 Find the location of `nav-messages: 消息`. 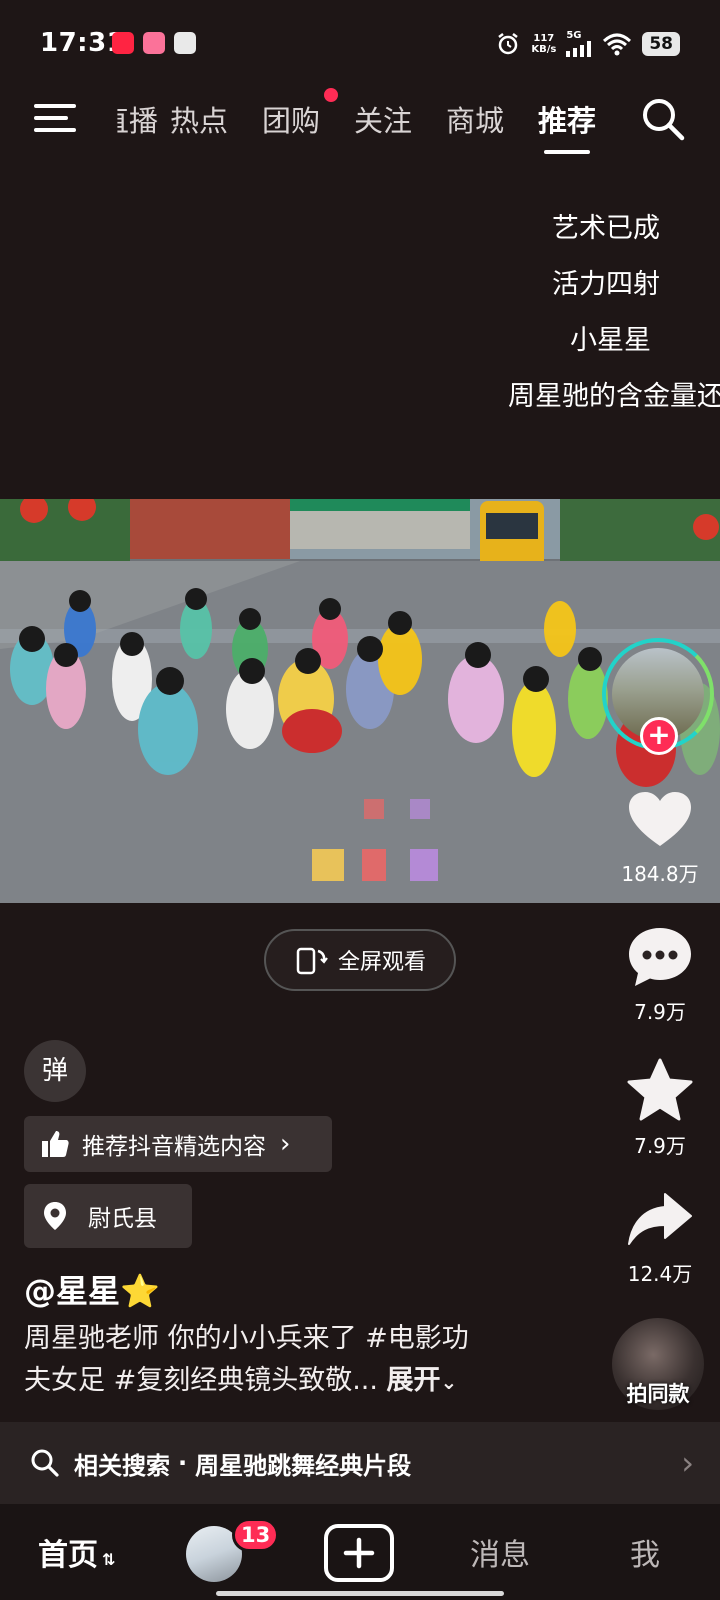

nav-messages: 消息 is located at coordinates (500, 1552).